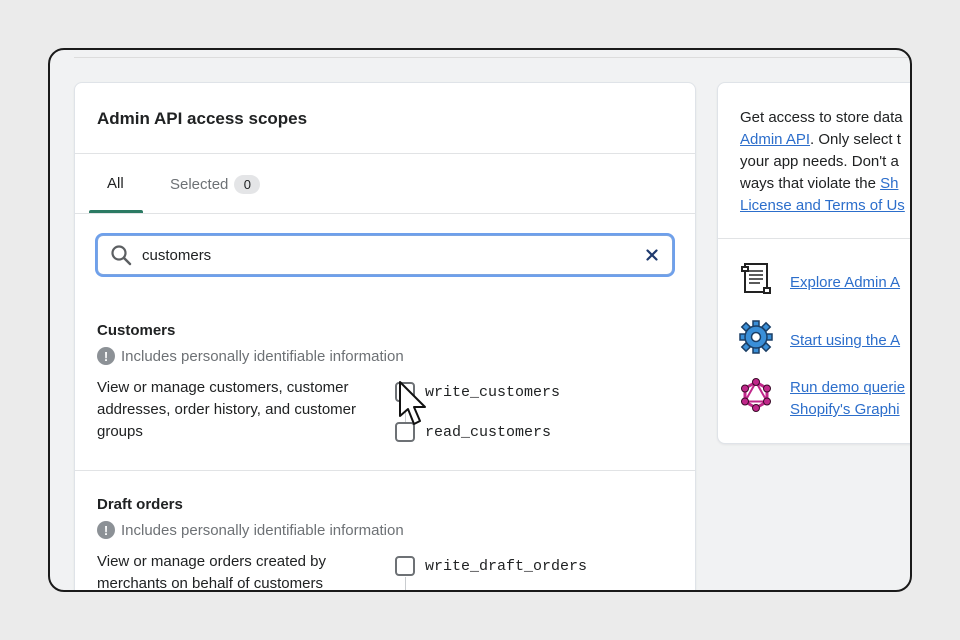 Image resolution: width=960 pixels, height=640 pixels. Describe the element at coordinates (405, 566) in the screenshot. I see `scope-checkbox` at that location.